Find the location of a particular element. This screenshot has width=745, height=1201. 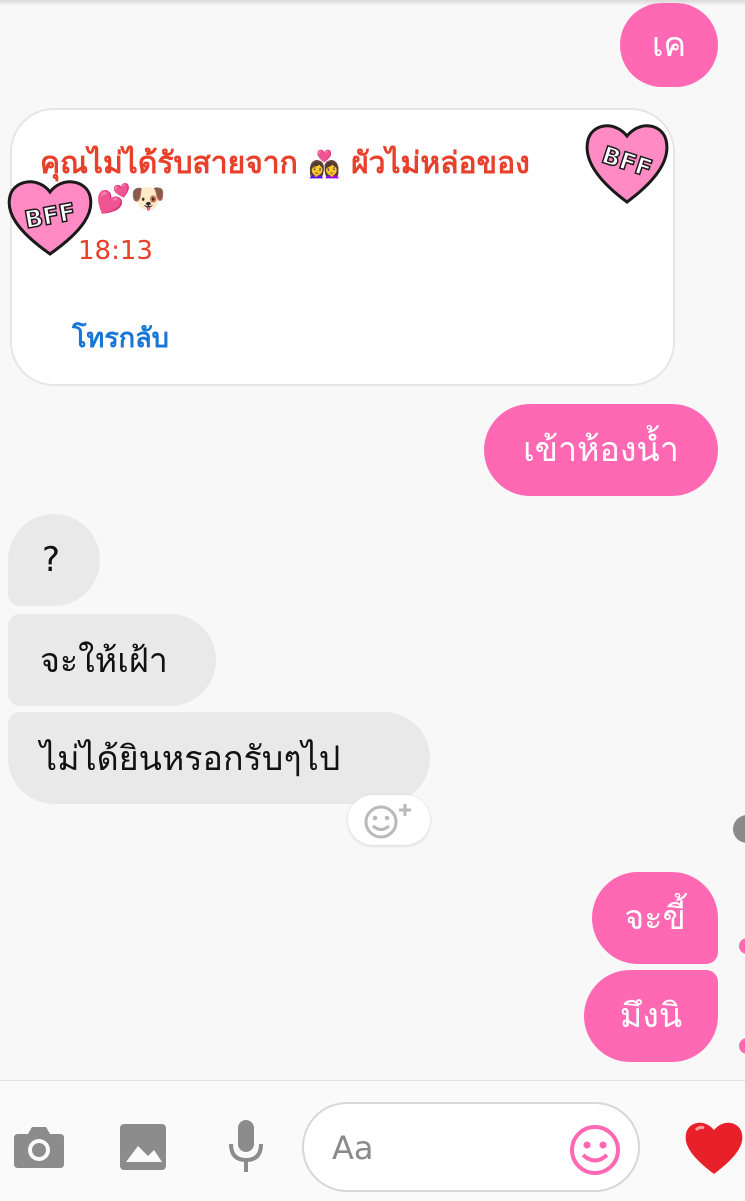

message-text: เค is located at coordinates (669, 45).